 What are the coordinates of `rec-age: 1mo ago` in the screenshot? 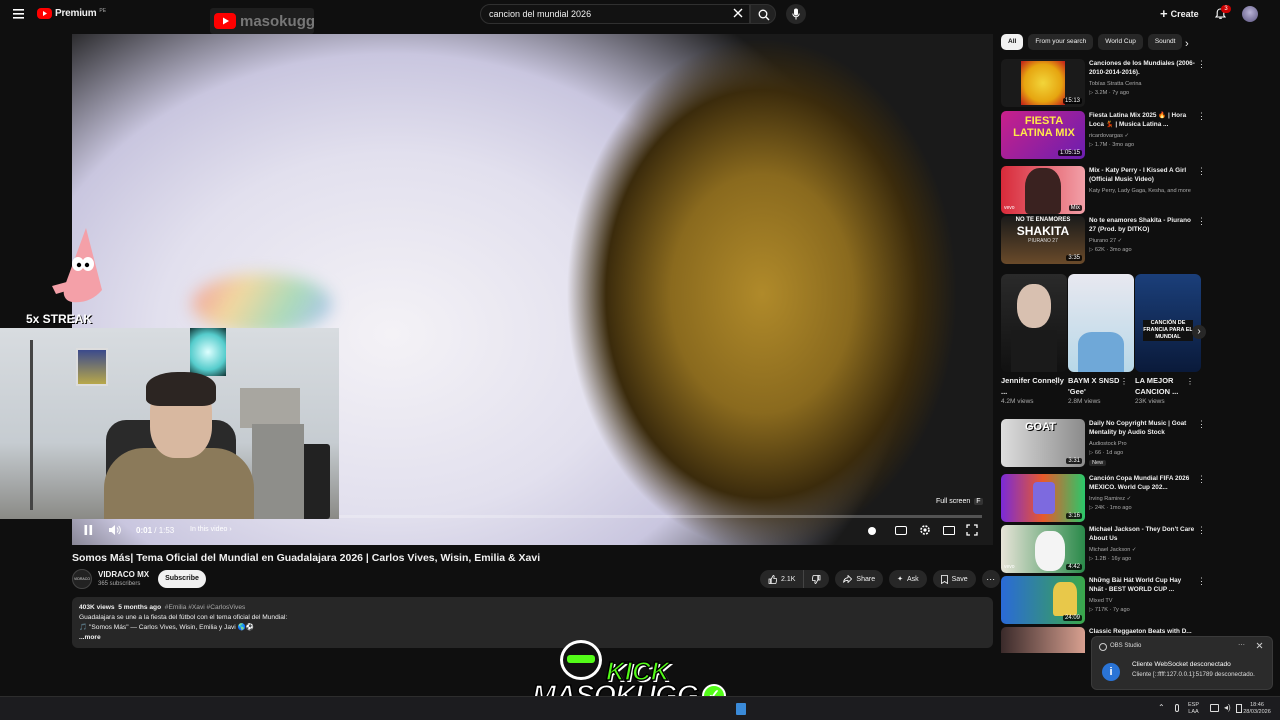 It's located at (1120, 508).